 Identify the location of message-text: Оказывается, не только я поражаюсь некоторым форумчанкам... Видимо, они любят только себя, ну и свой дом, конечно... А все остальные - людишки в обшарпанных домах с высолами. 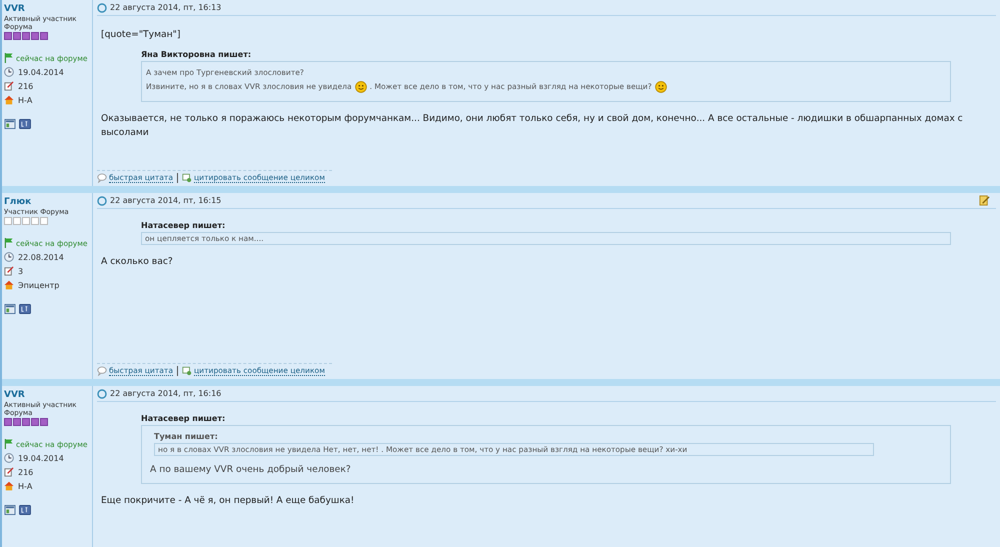
(532, 126).